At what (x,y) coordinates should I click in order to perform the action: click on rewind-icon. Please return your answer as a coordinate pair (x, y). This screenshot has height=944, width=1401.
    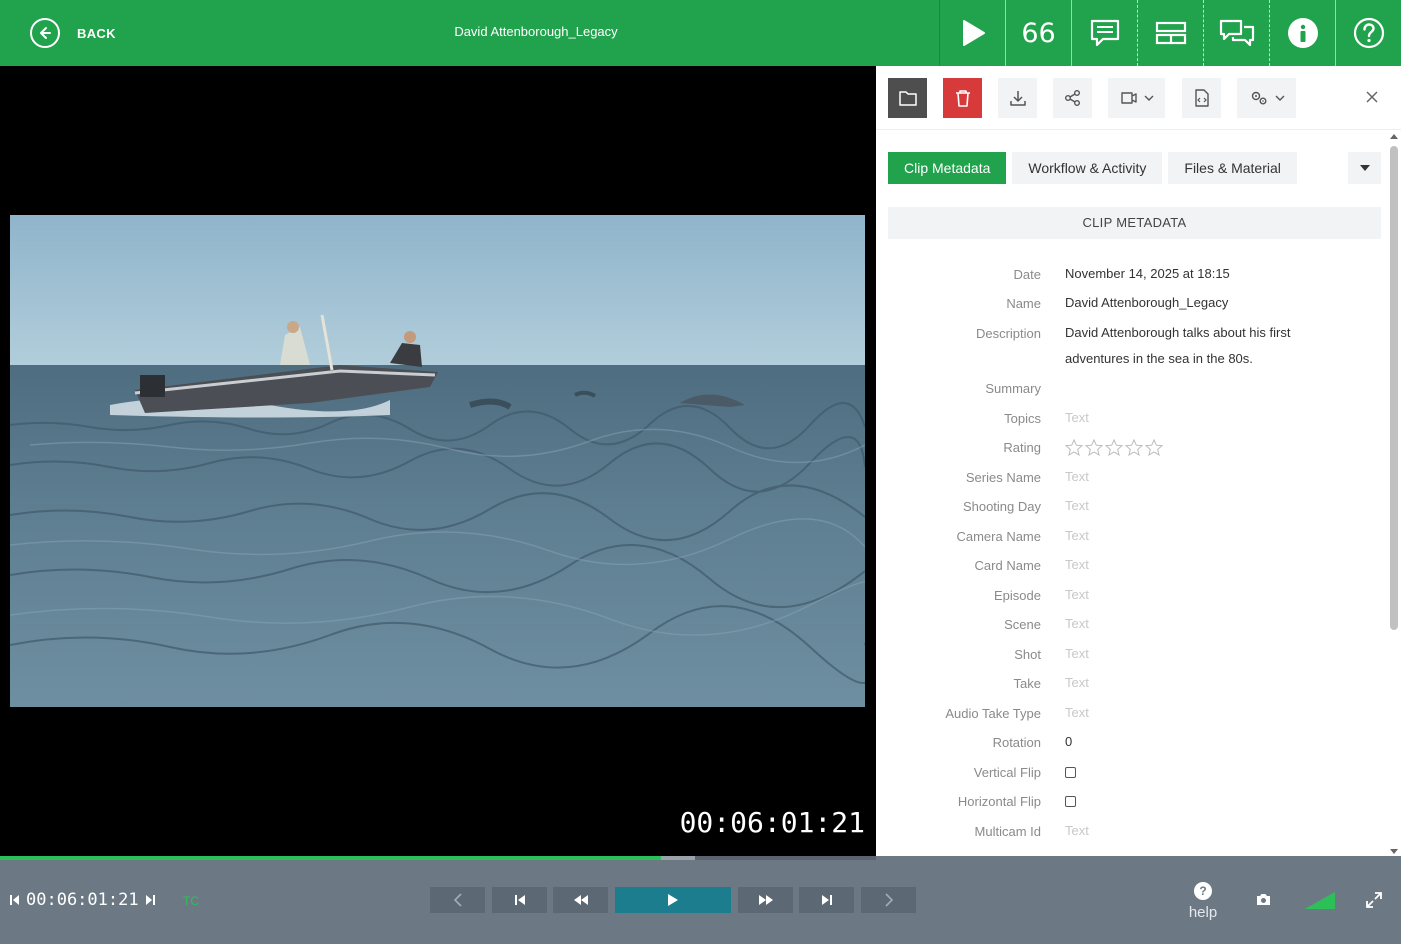
    Looking at the image, I should click on (580, 900).